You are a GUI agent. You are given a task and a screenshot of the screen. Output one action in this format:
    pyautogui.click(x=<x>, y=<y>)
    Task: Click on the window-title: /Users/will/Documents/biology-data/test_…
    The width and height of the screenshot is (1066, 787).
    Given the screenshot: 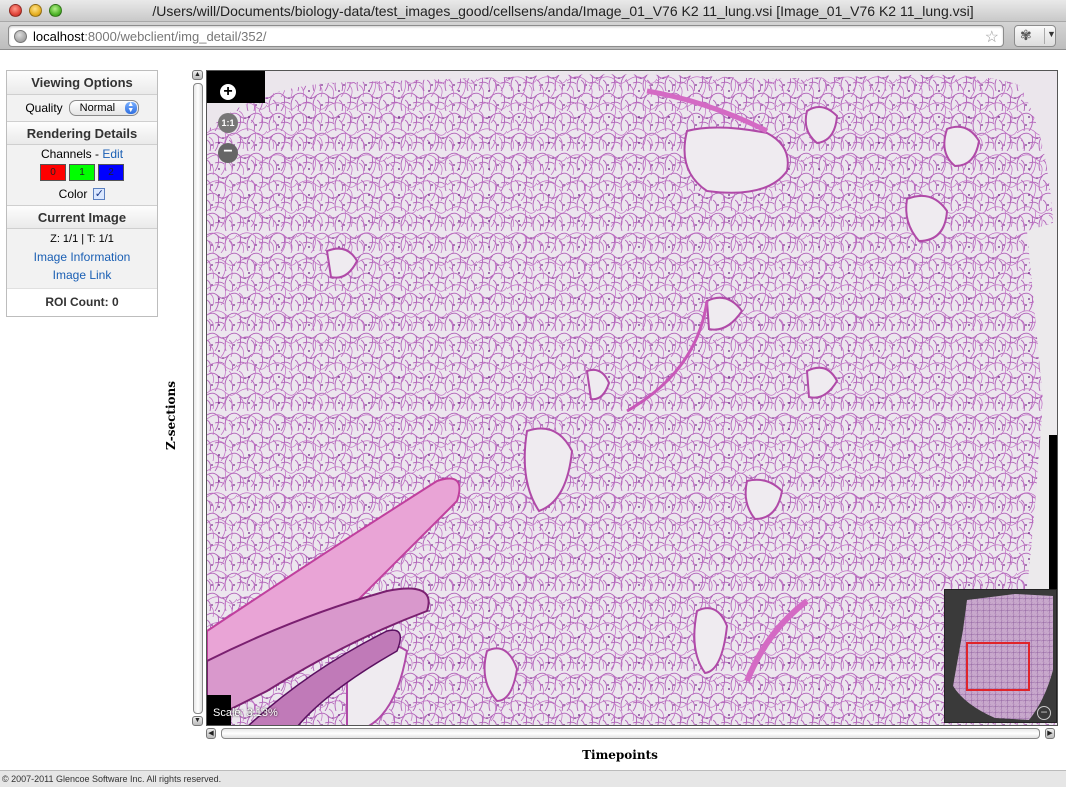 What is the action you would take?
    pyautogui.click(x=563, y=11)
    